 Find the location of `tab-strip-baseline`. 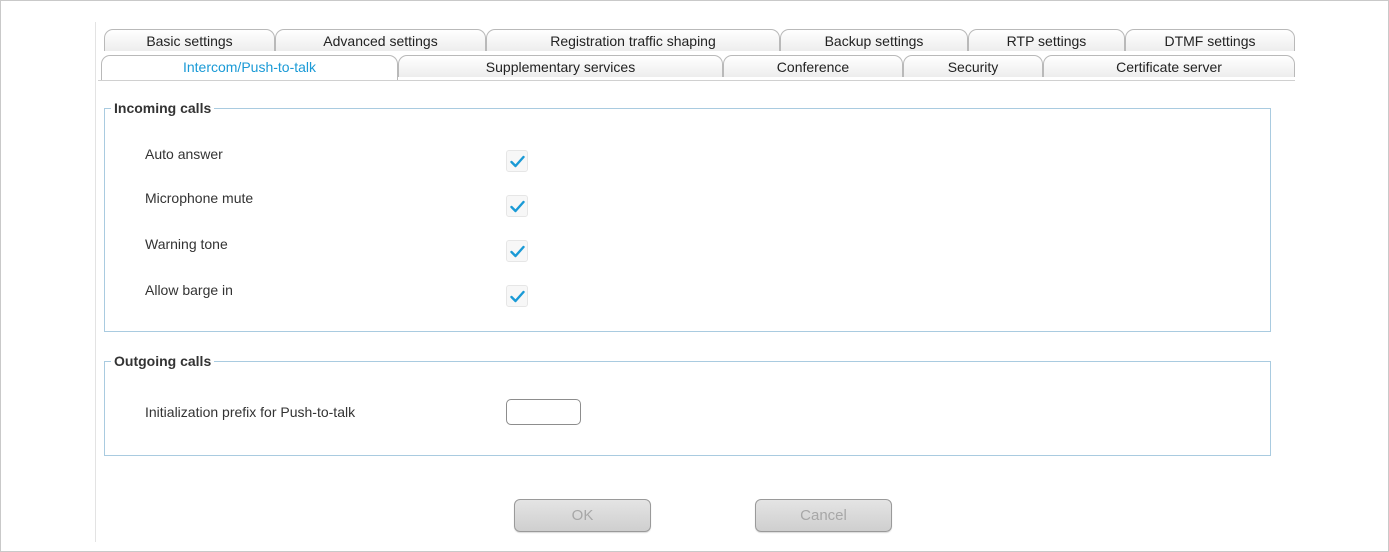

tab-strip-baseline is located at coordinates (696, 80).